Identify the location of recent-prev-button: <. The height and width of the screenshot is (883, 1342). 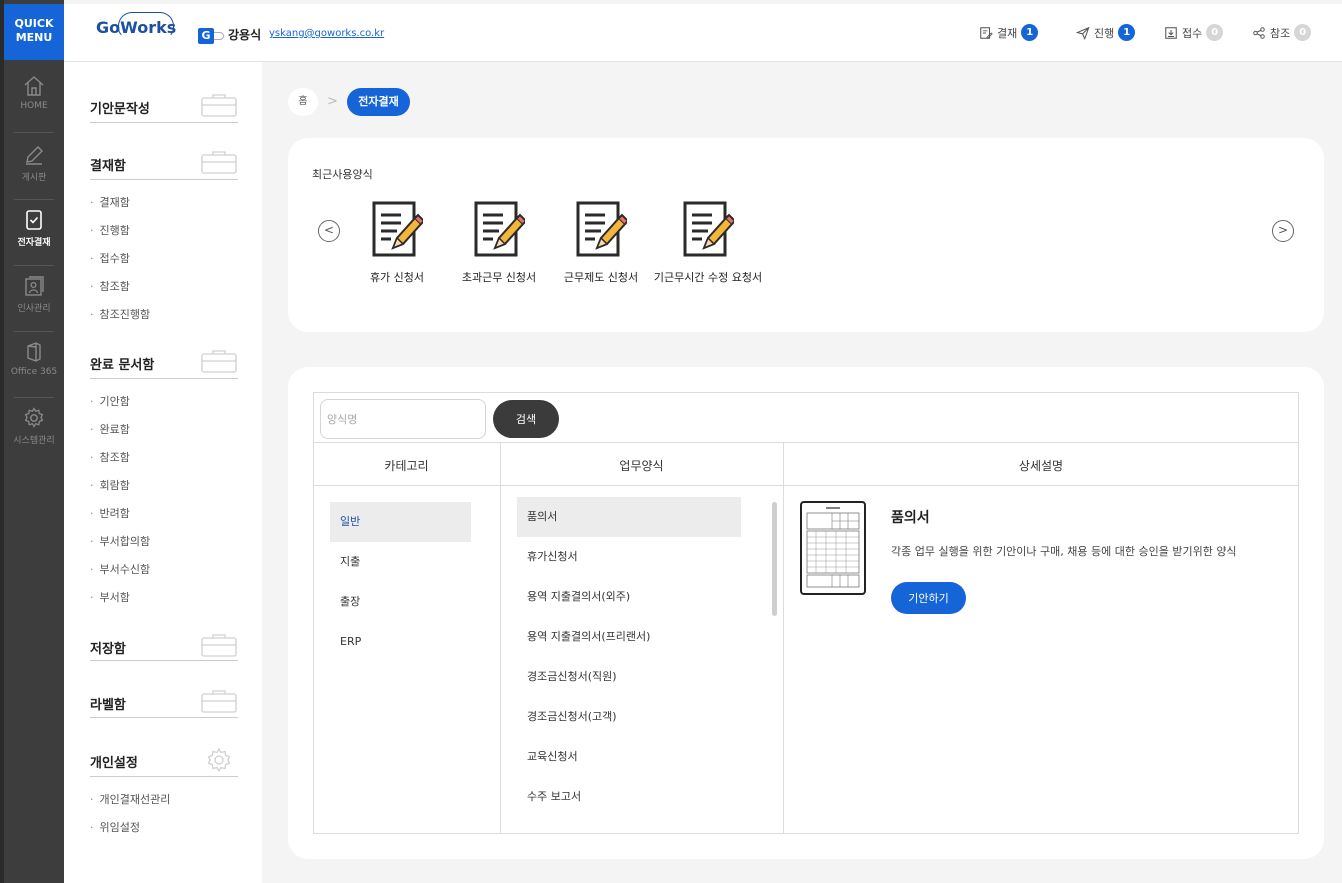
(329, 231).